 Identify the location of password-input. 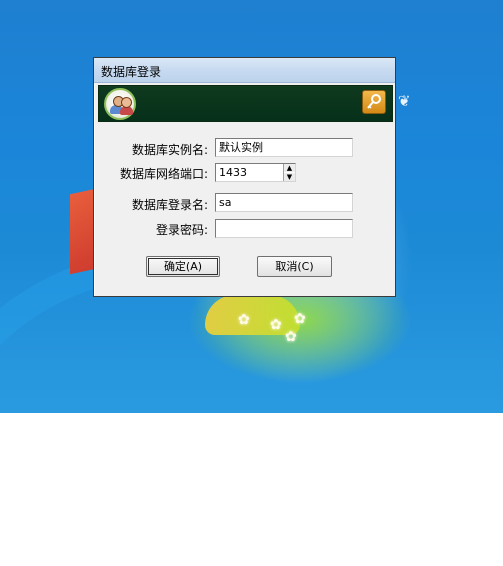
(284, 228).